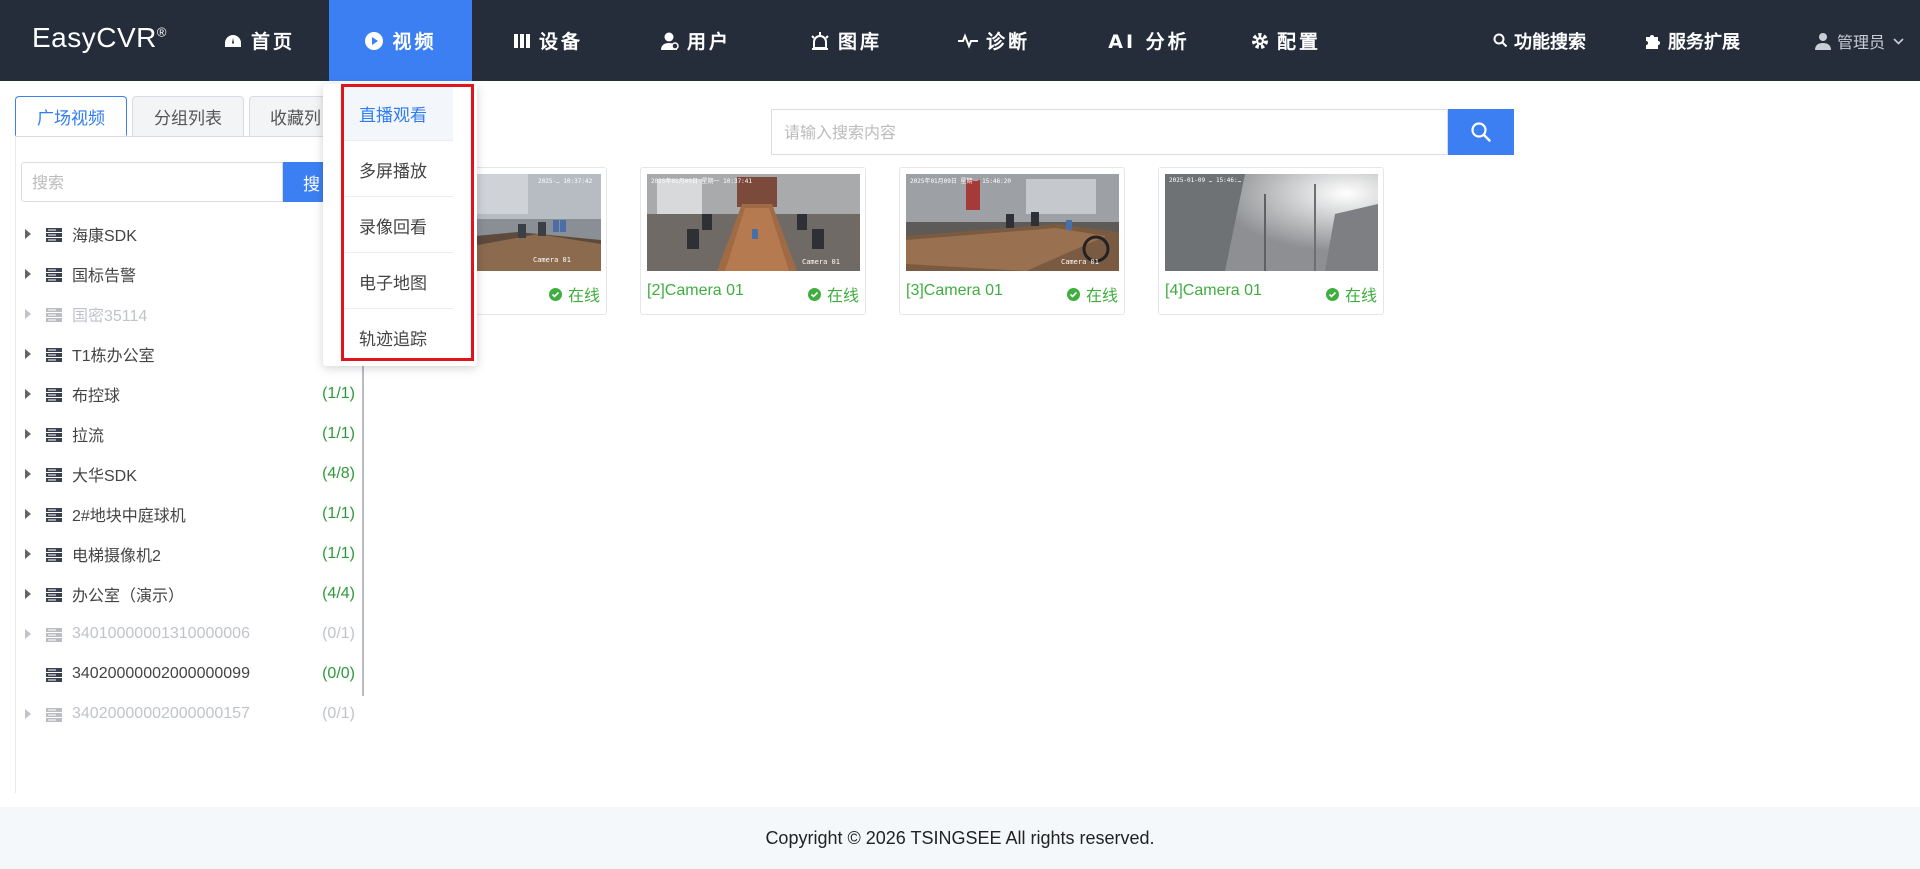 Image resolution: width=1920 pixels, height=869 pixels. What do you see at coordinates (104, 236) in the screenshot?
I see `tree-item-label: 海康SDK` at bounding box center [104, 236].